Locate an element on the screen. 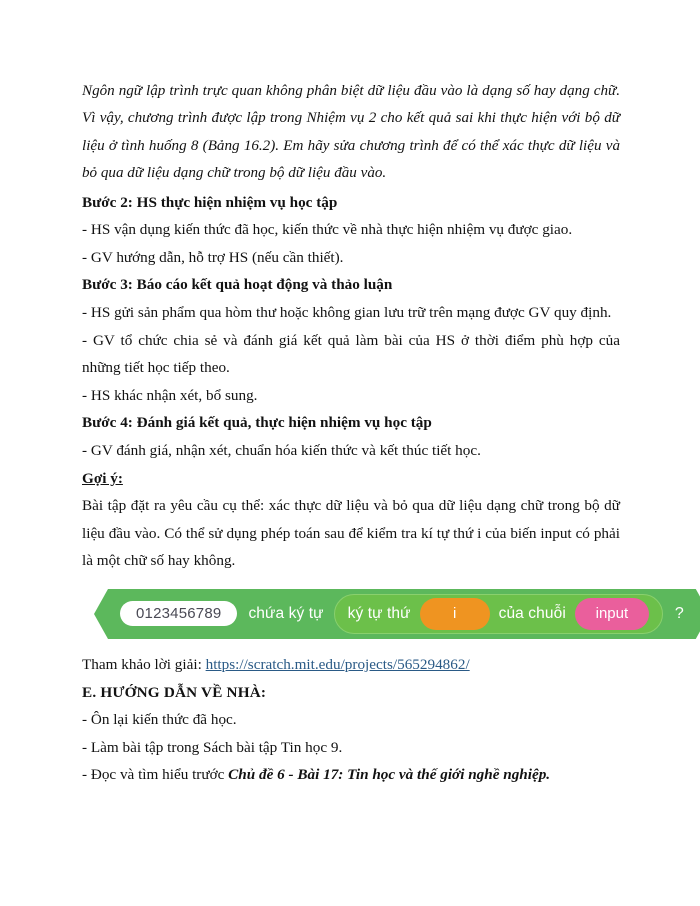  section-e-bullet-1: - Ôn lại kiến thức đã học. is located at coordinates (159, 720).